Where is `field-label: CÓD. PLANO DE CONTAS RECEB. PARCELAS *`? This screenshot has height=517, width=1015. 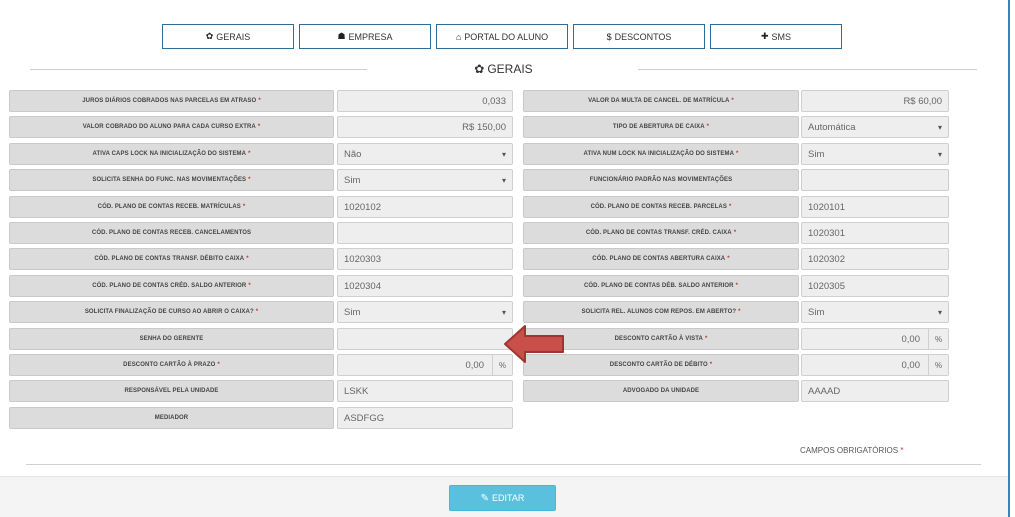
field-label: CÓD. PLANO DE CONTAS RECEB. PARCELAS * is located at coordinates (661, 207).